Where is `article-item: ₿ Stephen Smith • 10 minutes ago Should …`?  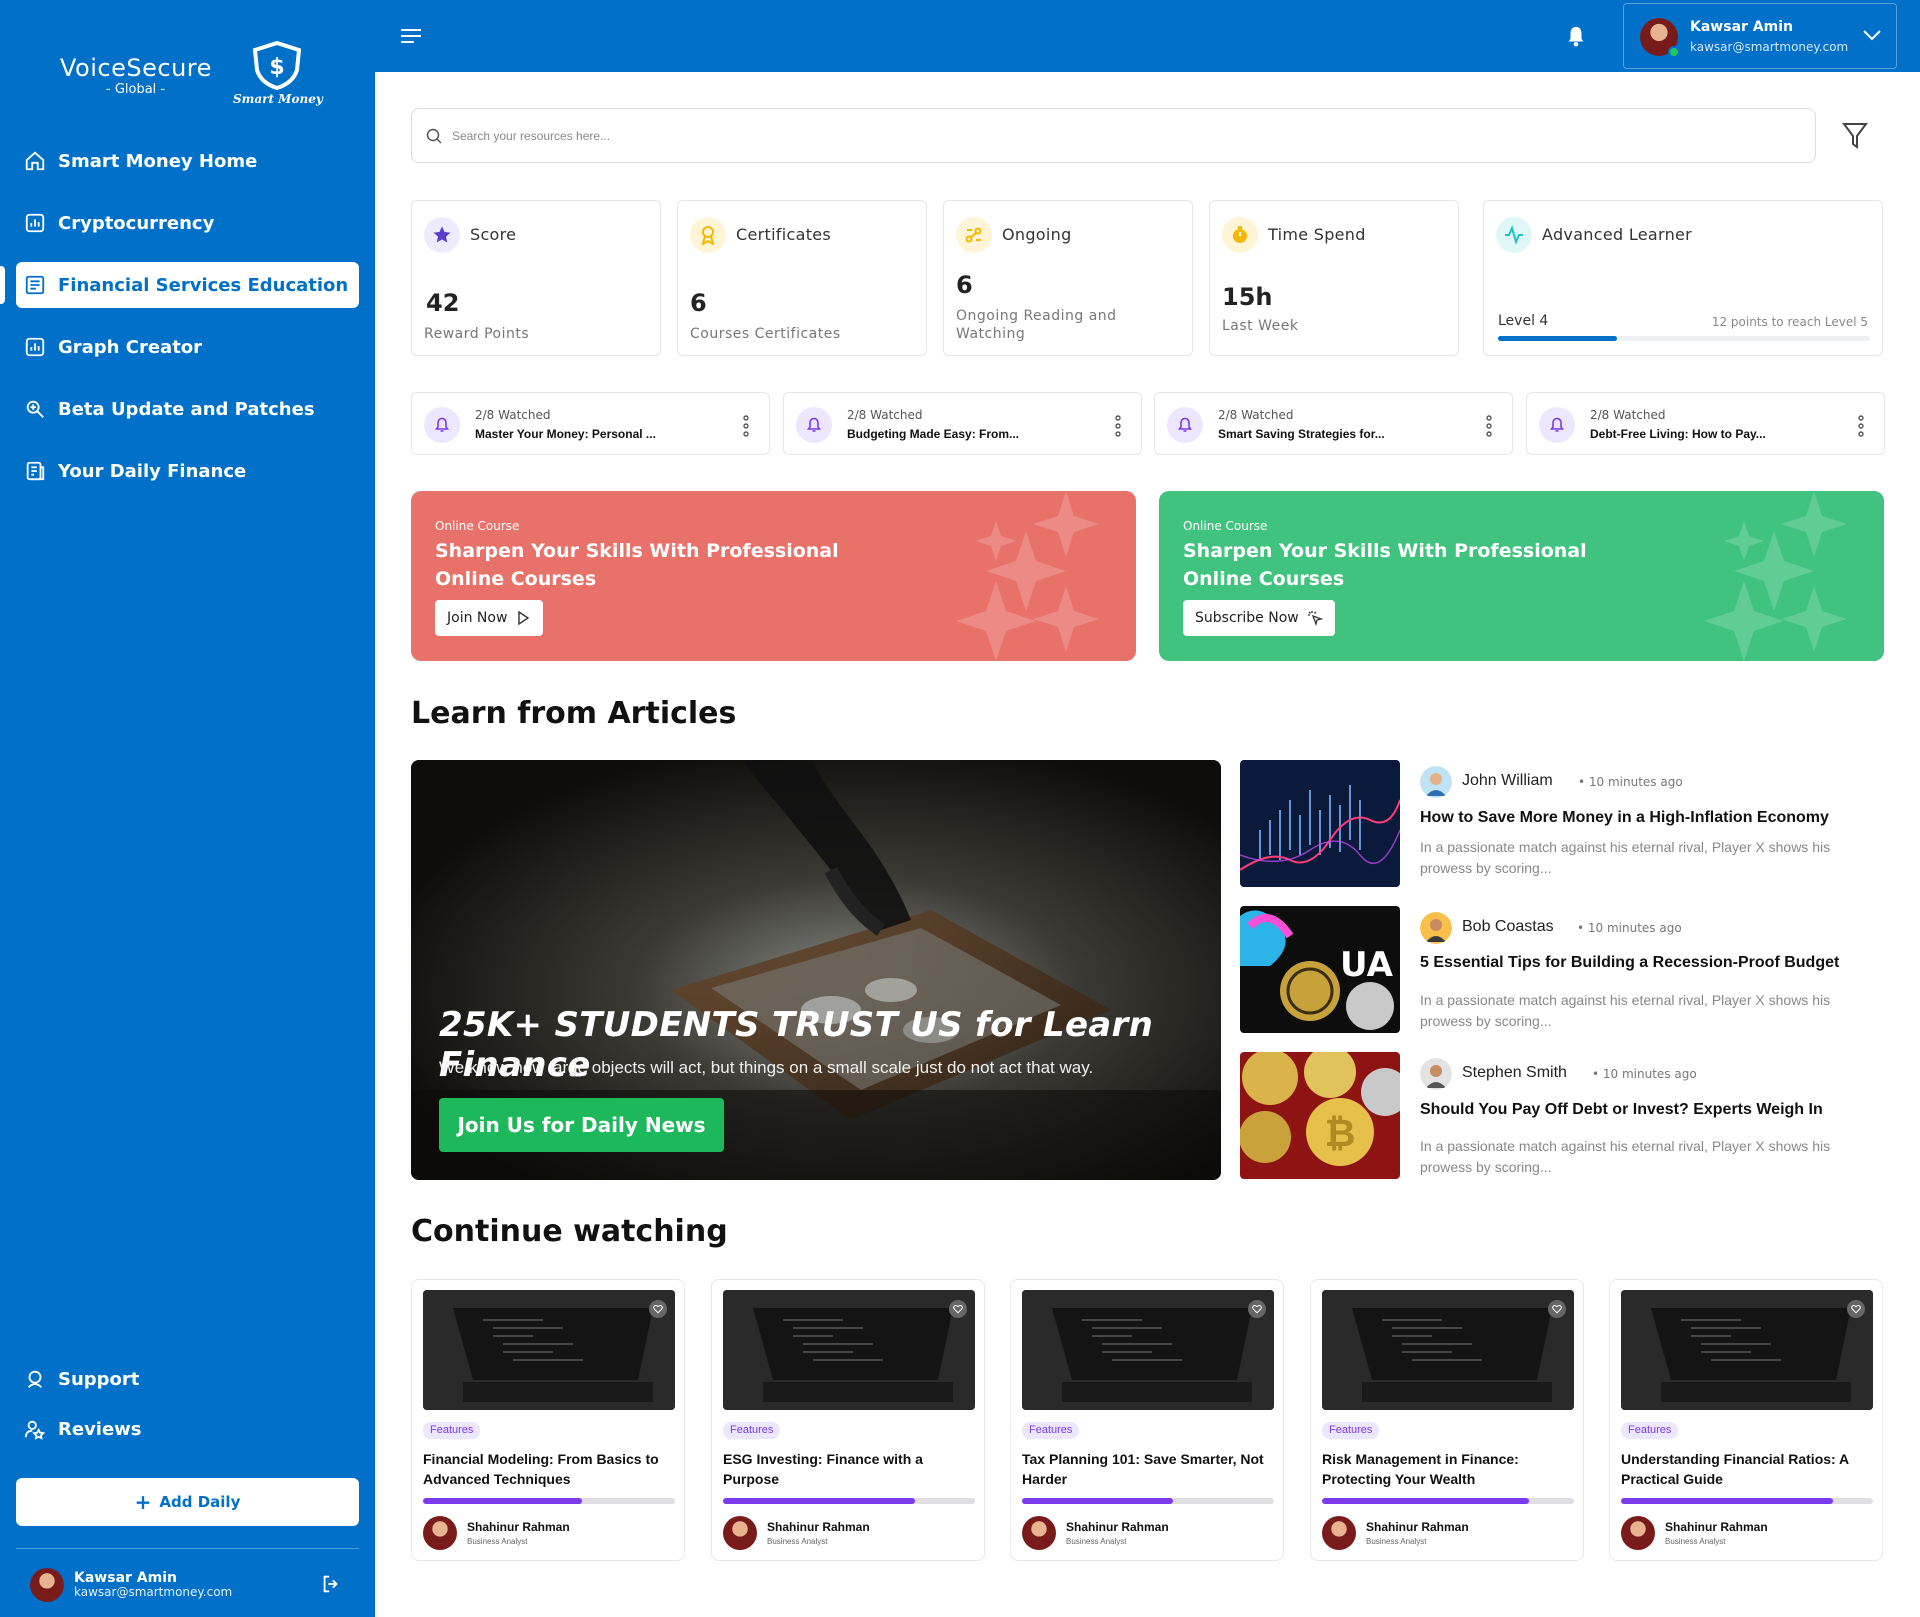
article-item: ₿ Stephen Smith • 10 minutes ago Should … is located at coordinates (1560, 1115).